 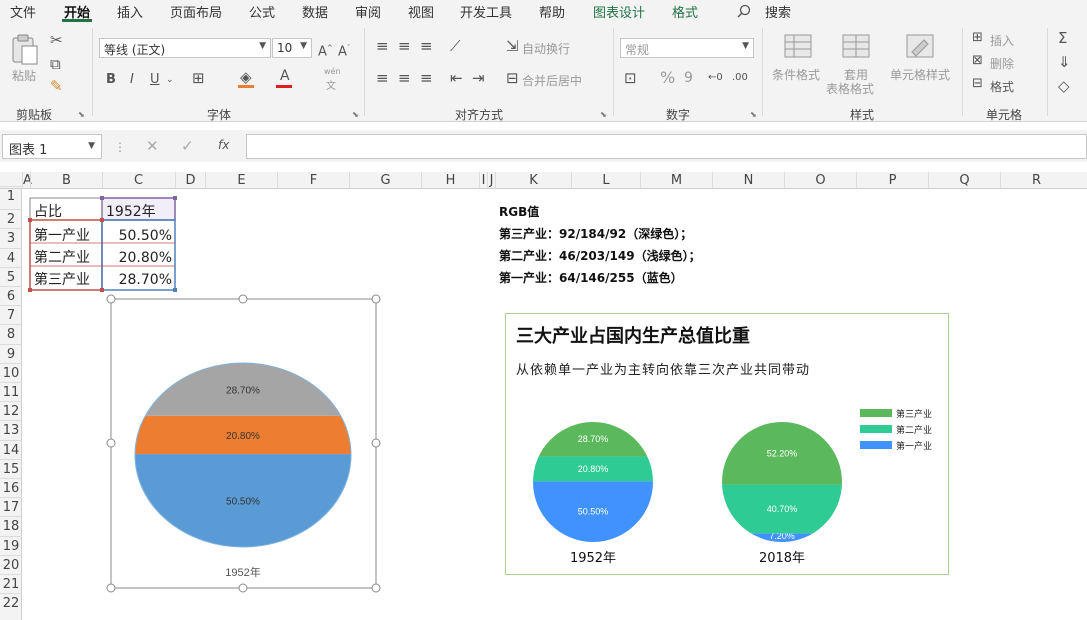 What do you see at coordinates (748, 180) in the screenshot?
I see `column-header: N` at bounding box center [748, 180].